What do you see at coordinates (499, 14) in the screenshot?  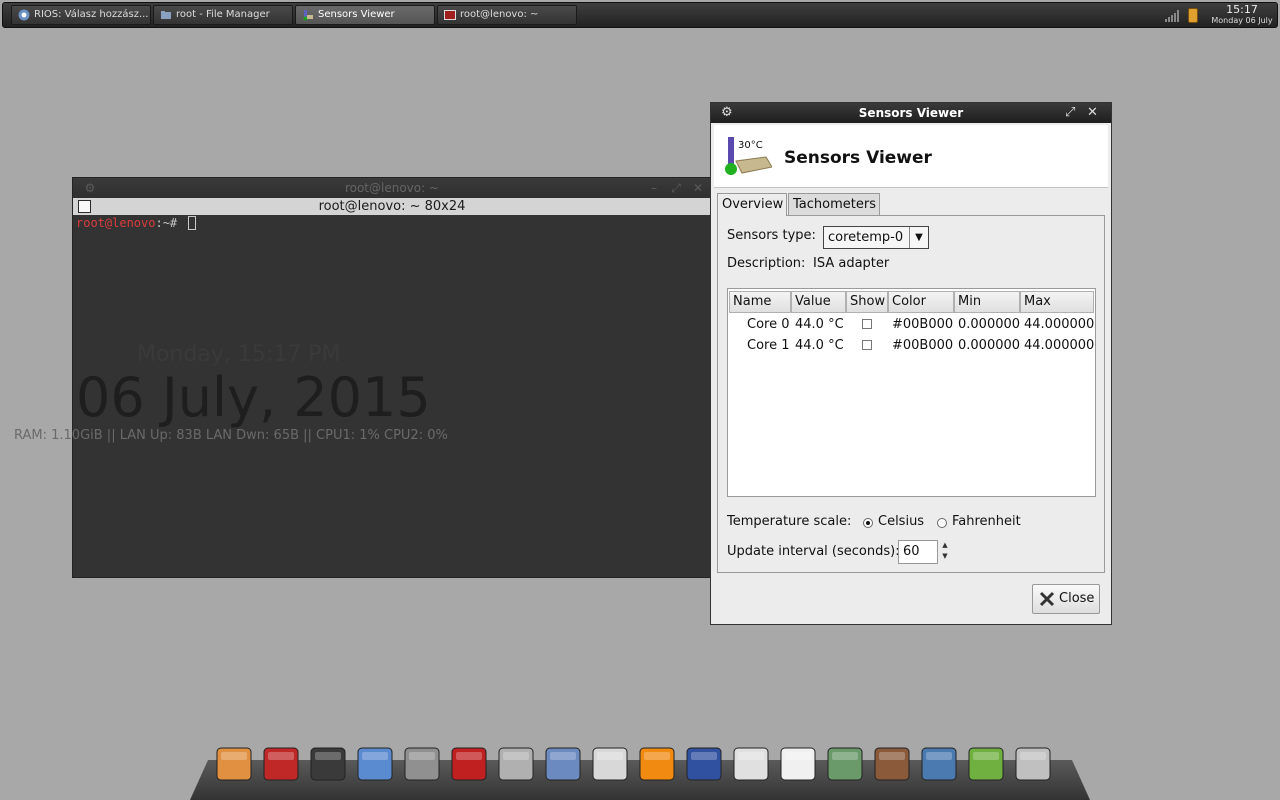 I see `taskbar-item-label: root@lenovo: ~` at bounding box center [499, 14].